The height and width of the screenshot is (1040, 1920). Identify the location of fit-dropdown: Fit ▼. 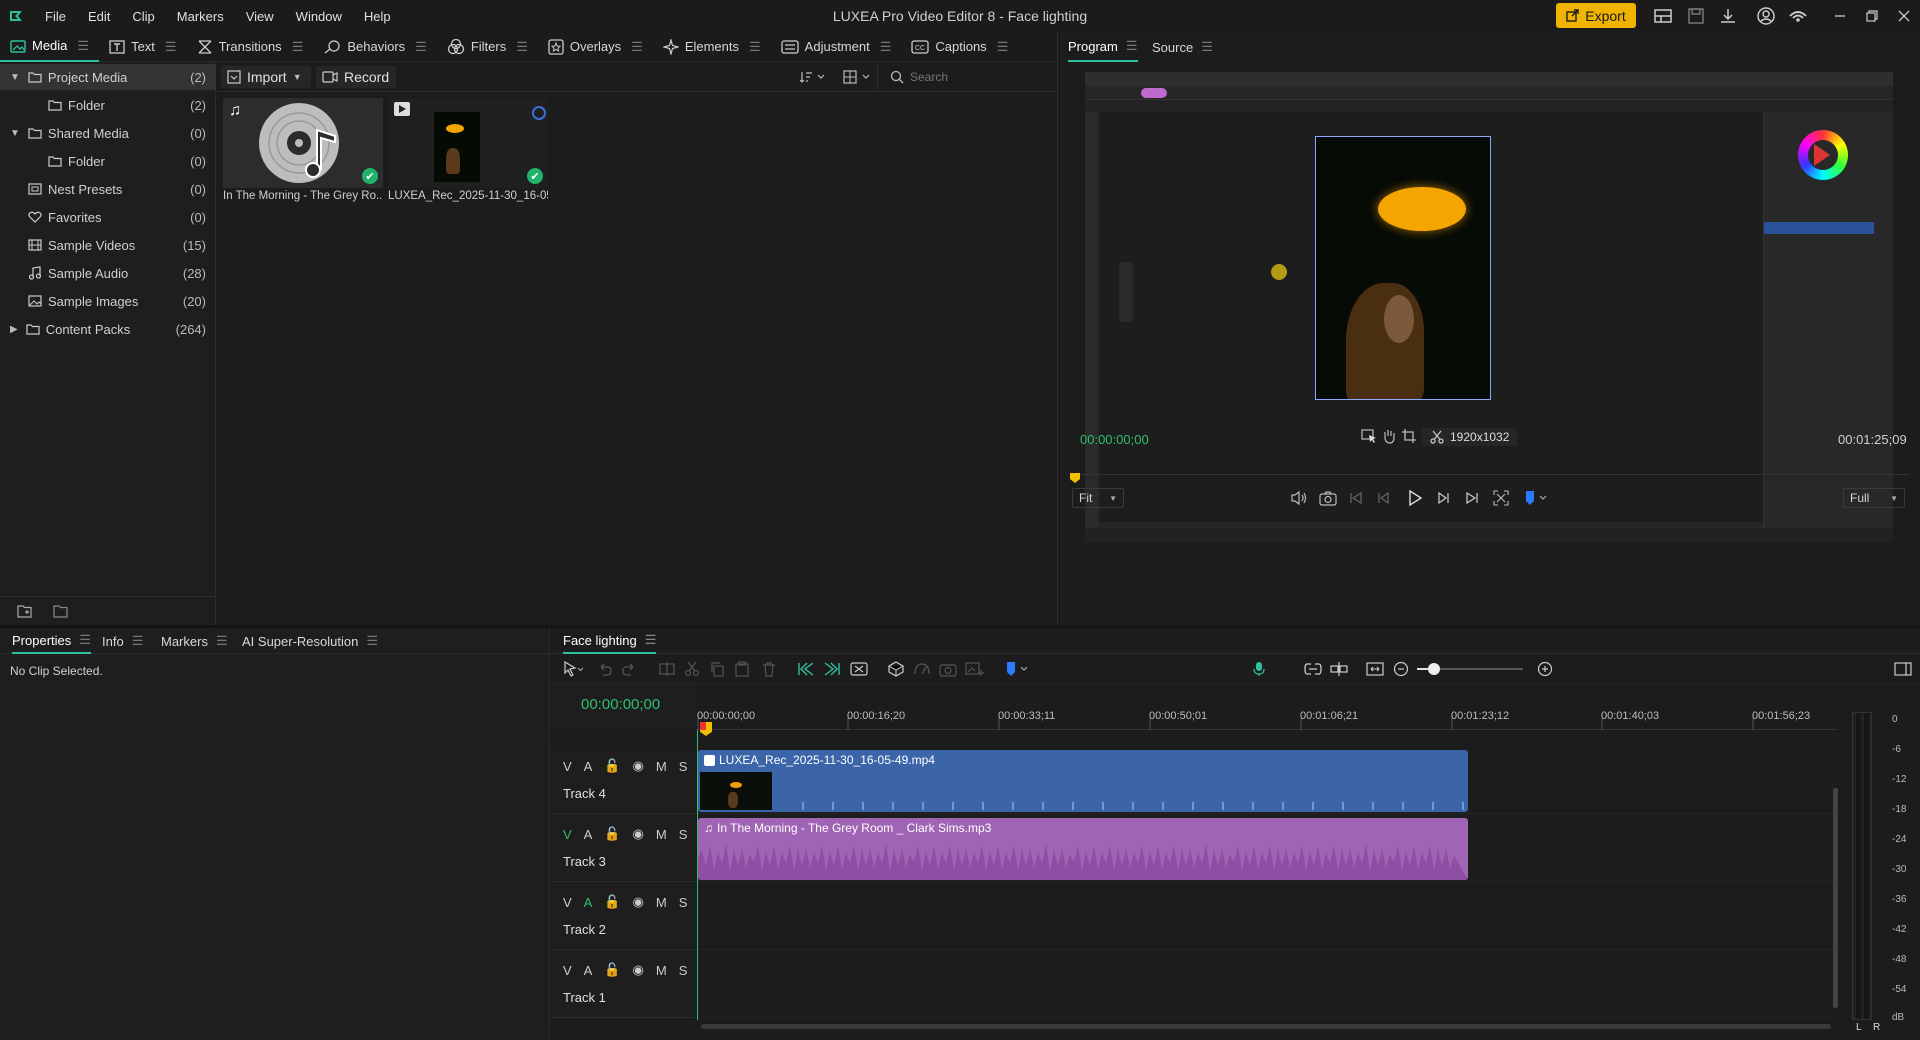
(1098, 498).